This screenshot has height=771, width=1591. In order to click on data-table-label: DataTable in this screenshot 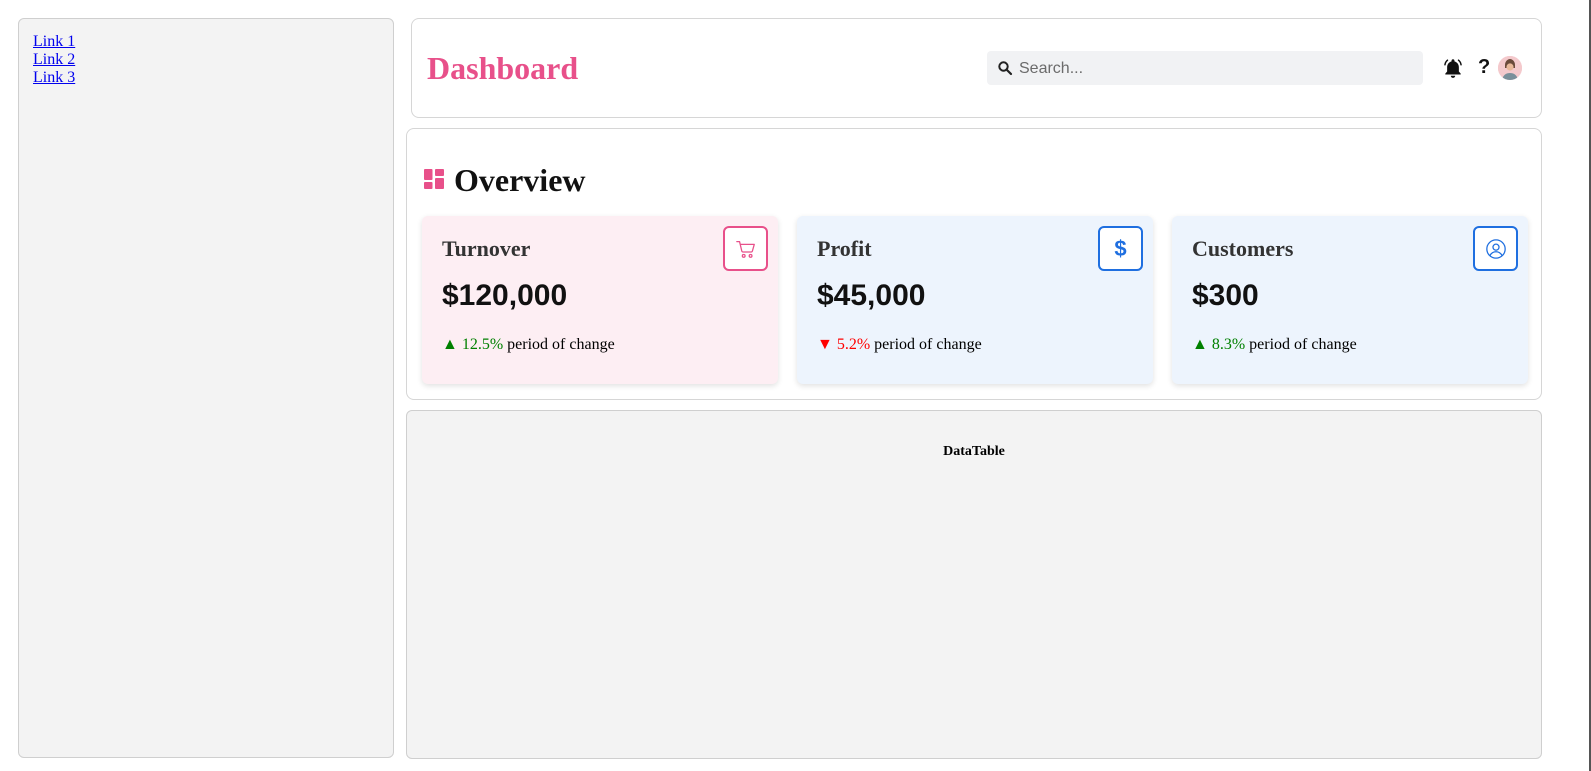, I will do `click(974, 451)`.